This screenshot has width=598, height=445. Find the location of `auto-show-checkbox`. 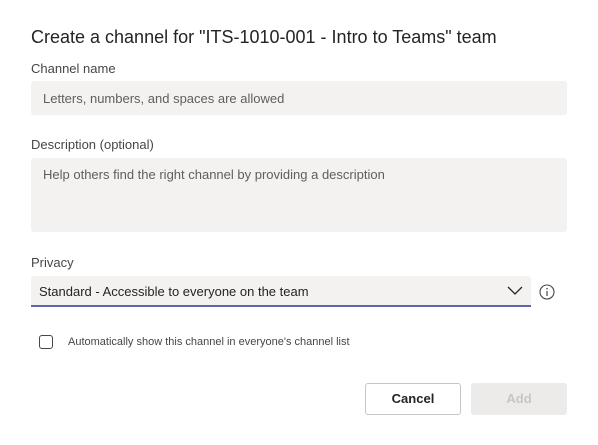

auto-show-checkbox is located at coordinates (46, 342).